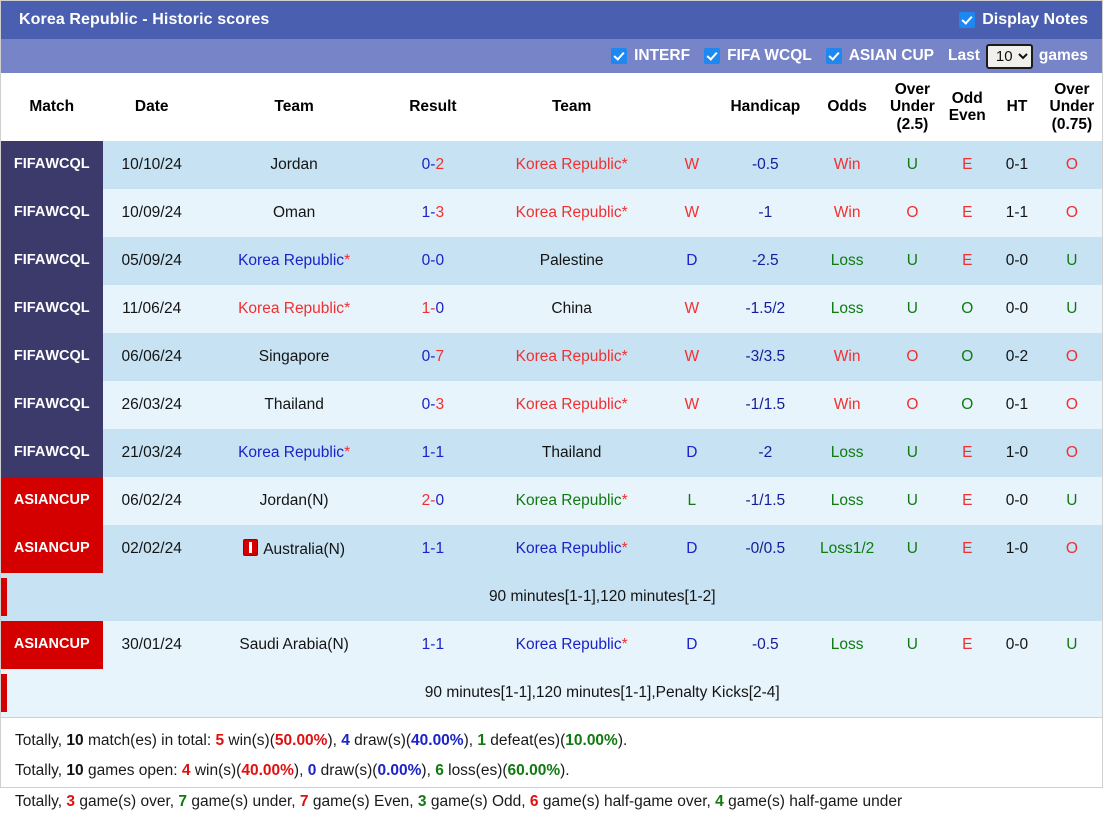 The image size is (1105, 823). What do you see at coordinates (879, 56) in the screenshot?
I see `filter-asian-cup: ASIAN CUP` at bounding box center [879, 56].